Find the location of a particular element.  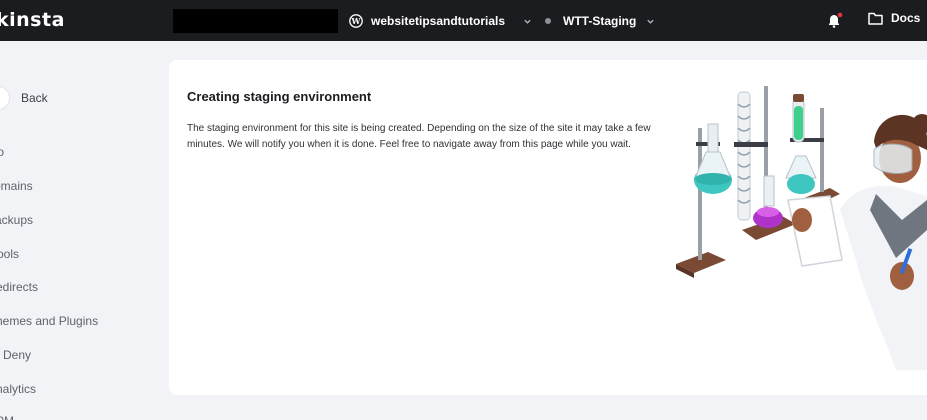

back-arrow-icon is located at coordinates (5, 98).